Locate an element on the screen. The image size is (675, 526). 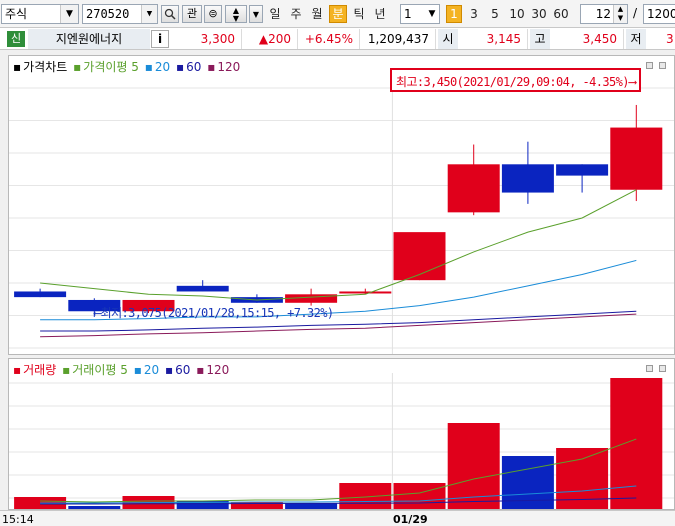
high-label: 고 is located at coordinates (540, 39).